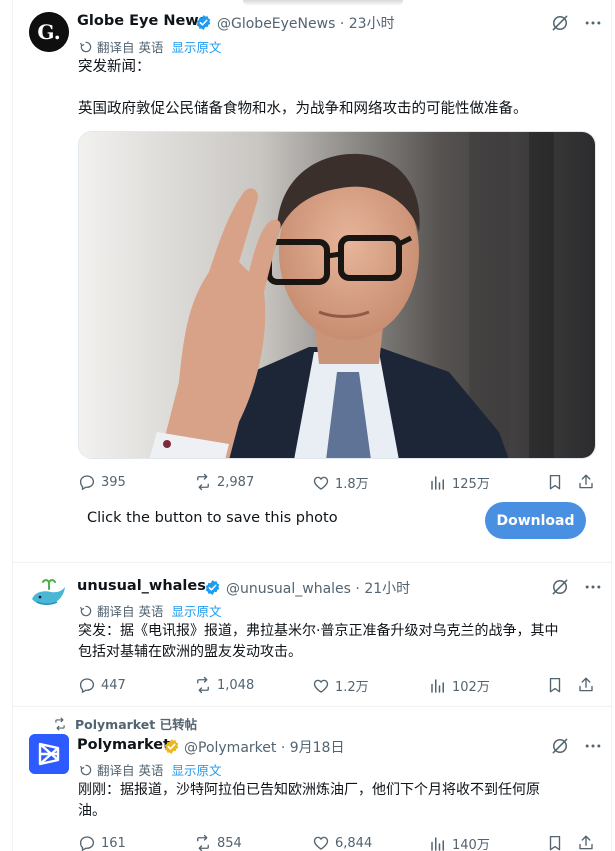 This screenshot has height=851, width=615. What do you see at coordinates (372, 24) in the screenshot?
I see `timestamp: 23小时` at bounding box center [372, 24].